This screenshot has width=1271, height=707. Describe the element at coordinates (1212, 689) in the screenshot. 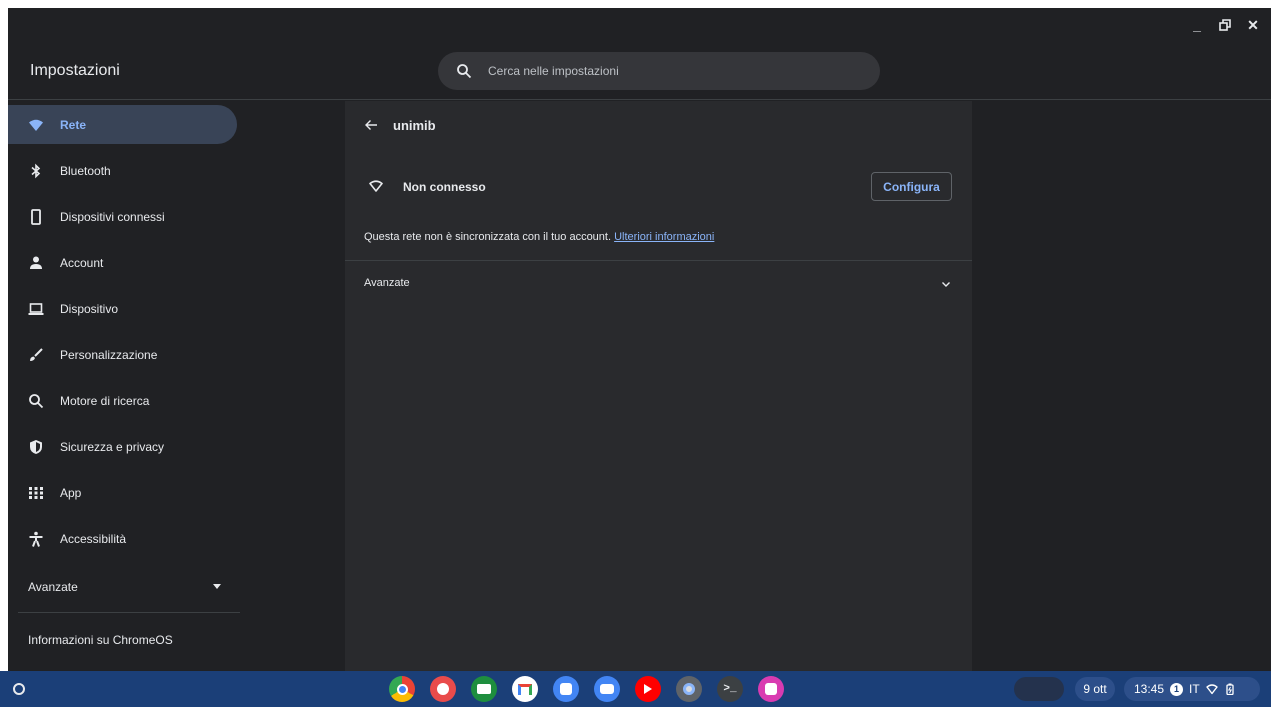

I see `wifi-status-icon` at that location.